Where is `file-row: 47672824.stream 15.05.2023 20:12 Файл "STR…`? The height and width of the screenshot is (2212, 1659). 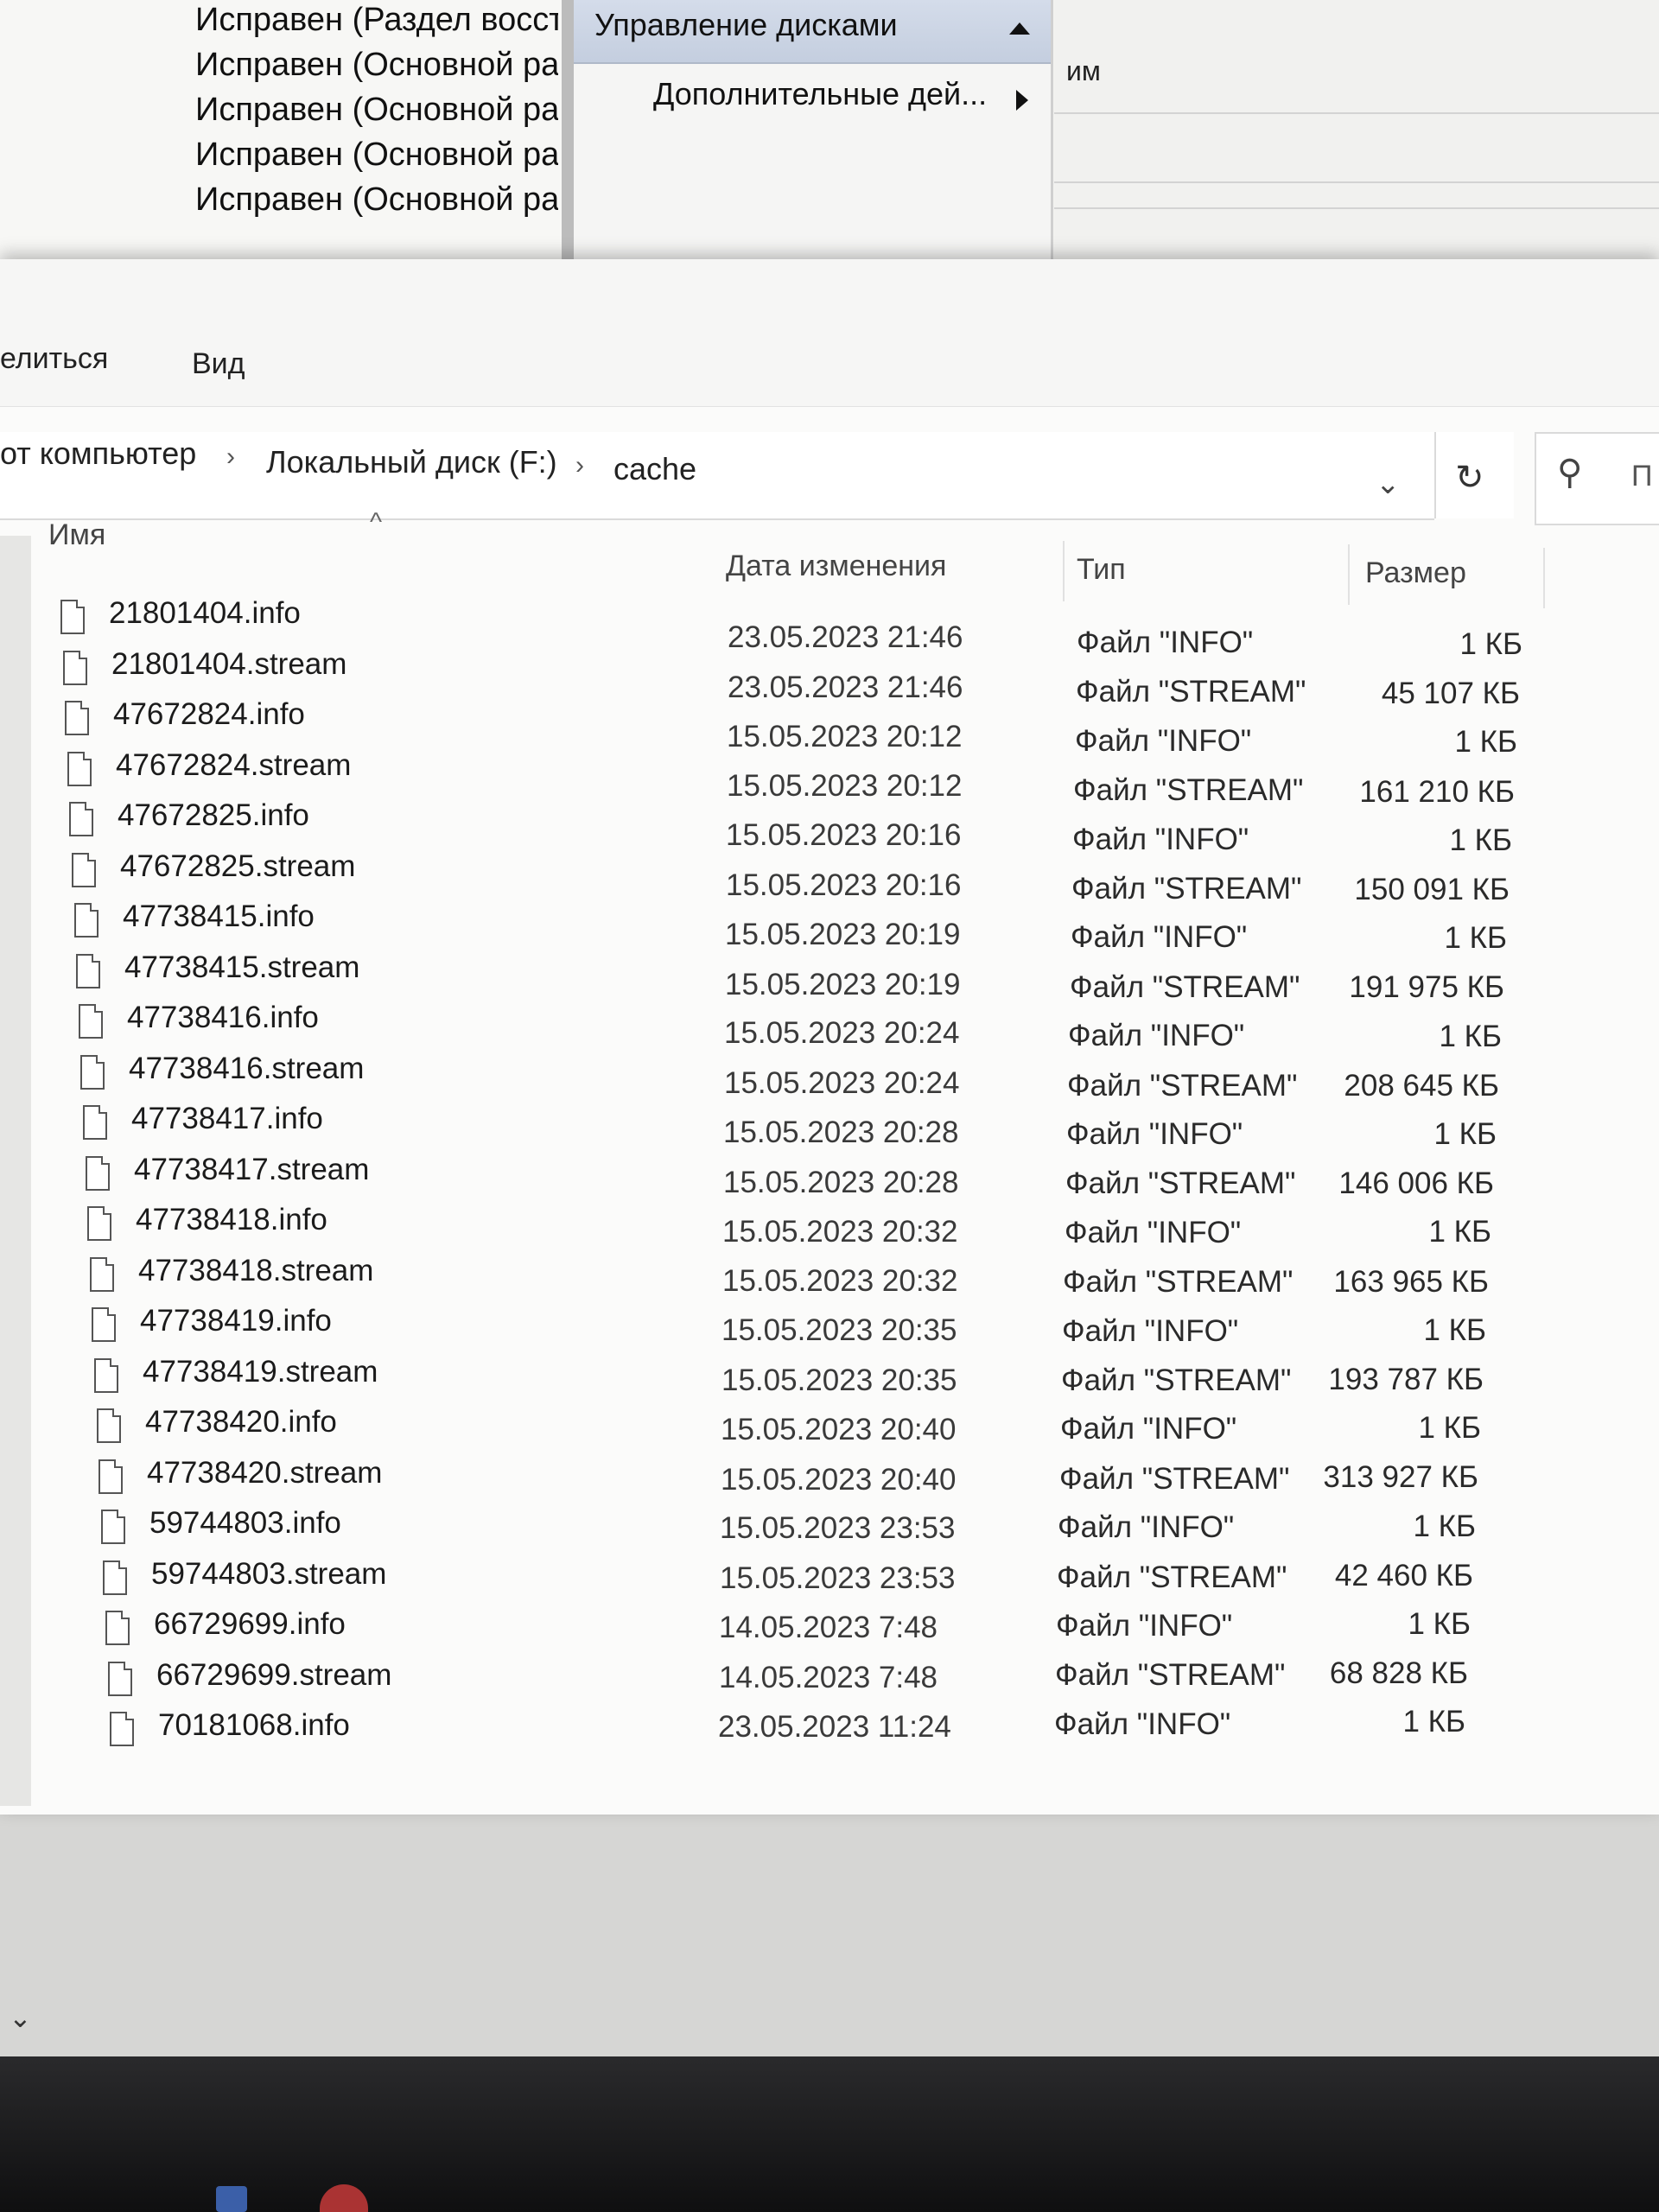 file-row: 47672824.stream 15.05.2023 20:12 Файл "STR… is located at coordinates (777, 778).